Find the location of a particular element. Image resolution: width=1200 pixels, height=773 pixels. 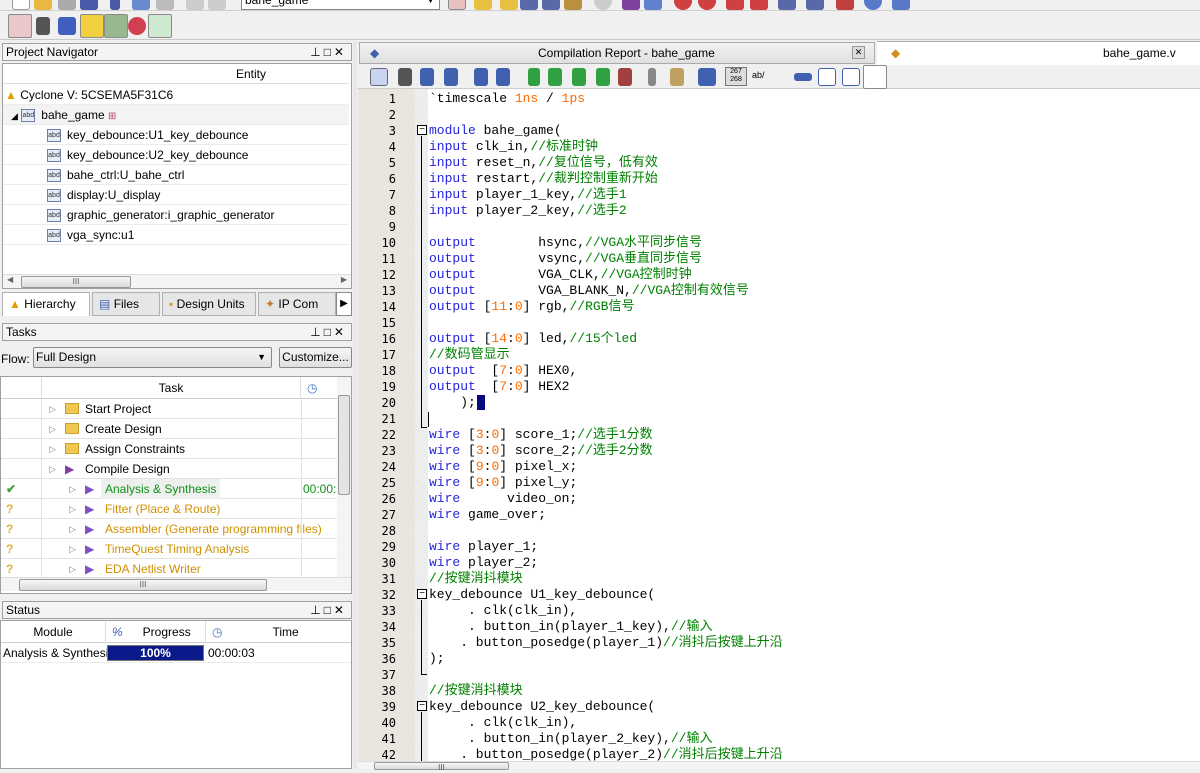

line-numbers-button: 267 268 is located at coordinates (736, 76).